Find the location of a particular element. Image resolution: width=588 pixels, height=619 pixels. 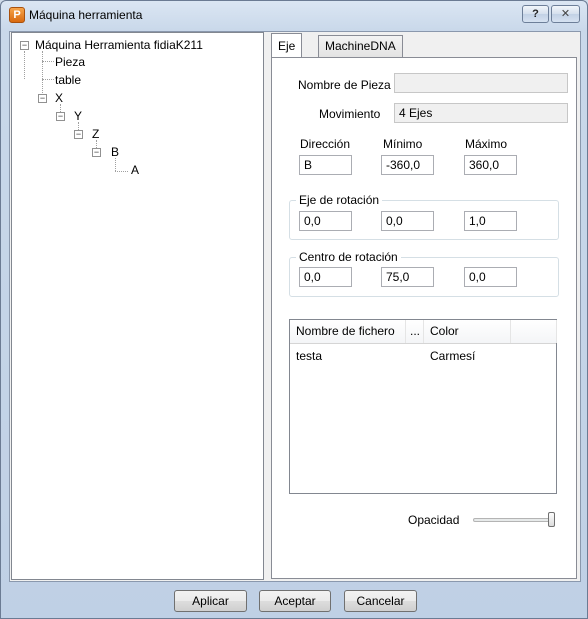

direccion-field: B is located at coordinates (325, 165).